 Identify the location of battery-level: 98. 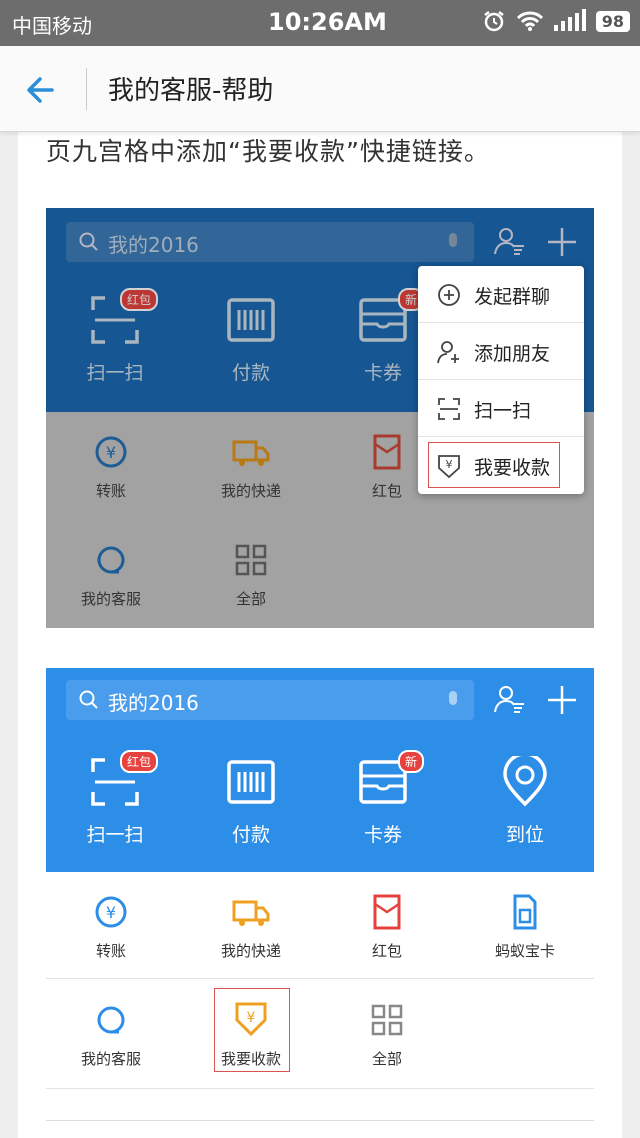
(612, 21).